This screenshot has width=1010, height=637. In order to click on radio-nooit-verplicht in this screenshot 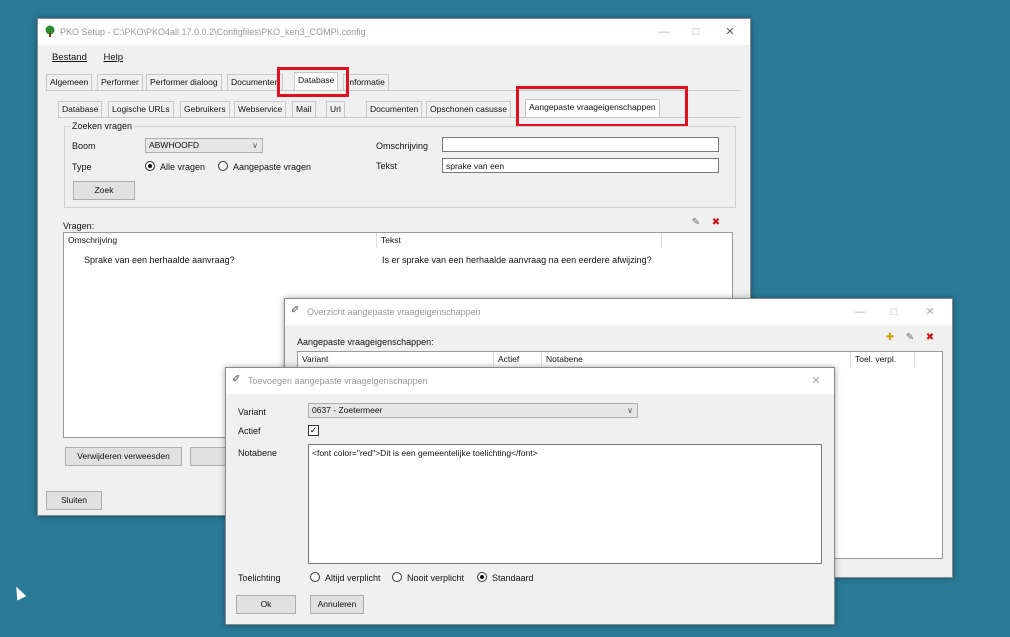, I will do `click(397, 577)`.